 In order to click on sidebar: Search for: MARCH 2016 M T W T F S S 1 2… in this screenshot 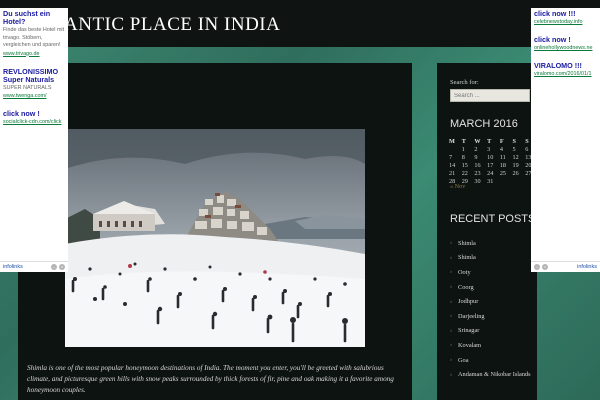, I will do `click(487, 231)`.